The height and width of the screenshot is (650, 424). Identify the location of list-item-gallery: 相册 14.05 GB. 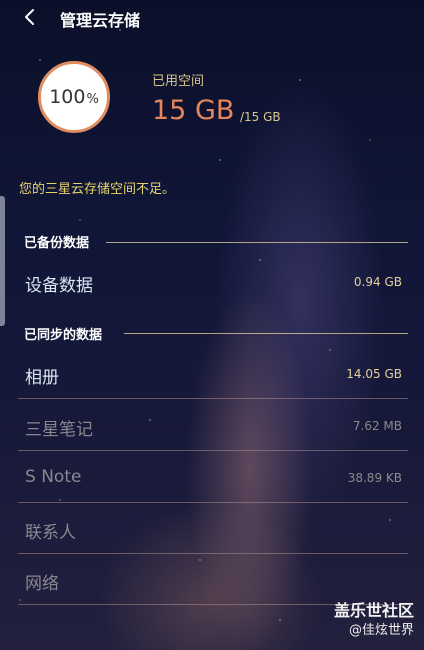
(212, 373).